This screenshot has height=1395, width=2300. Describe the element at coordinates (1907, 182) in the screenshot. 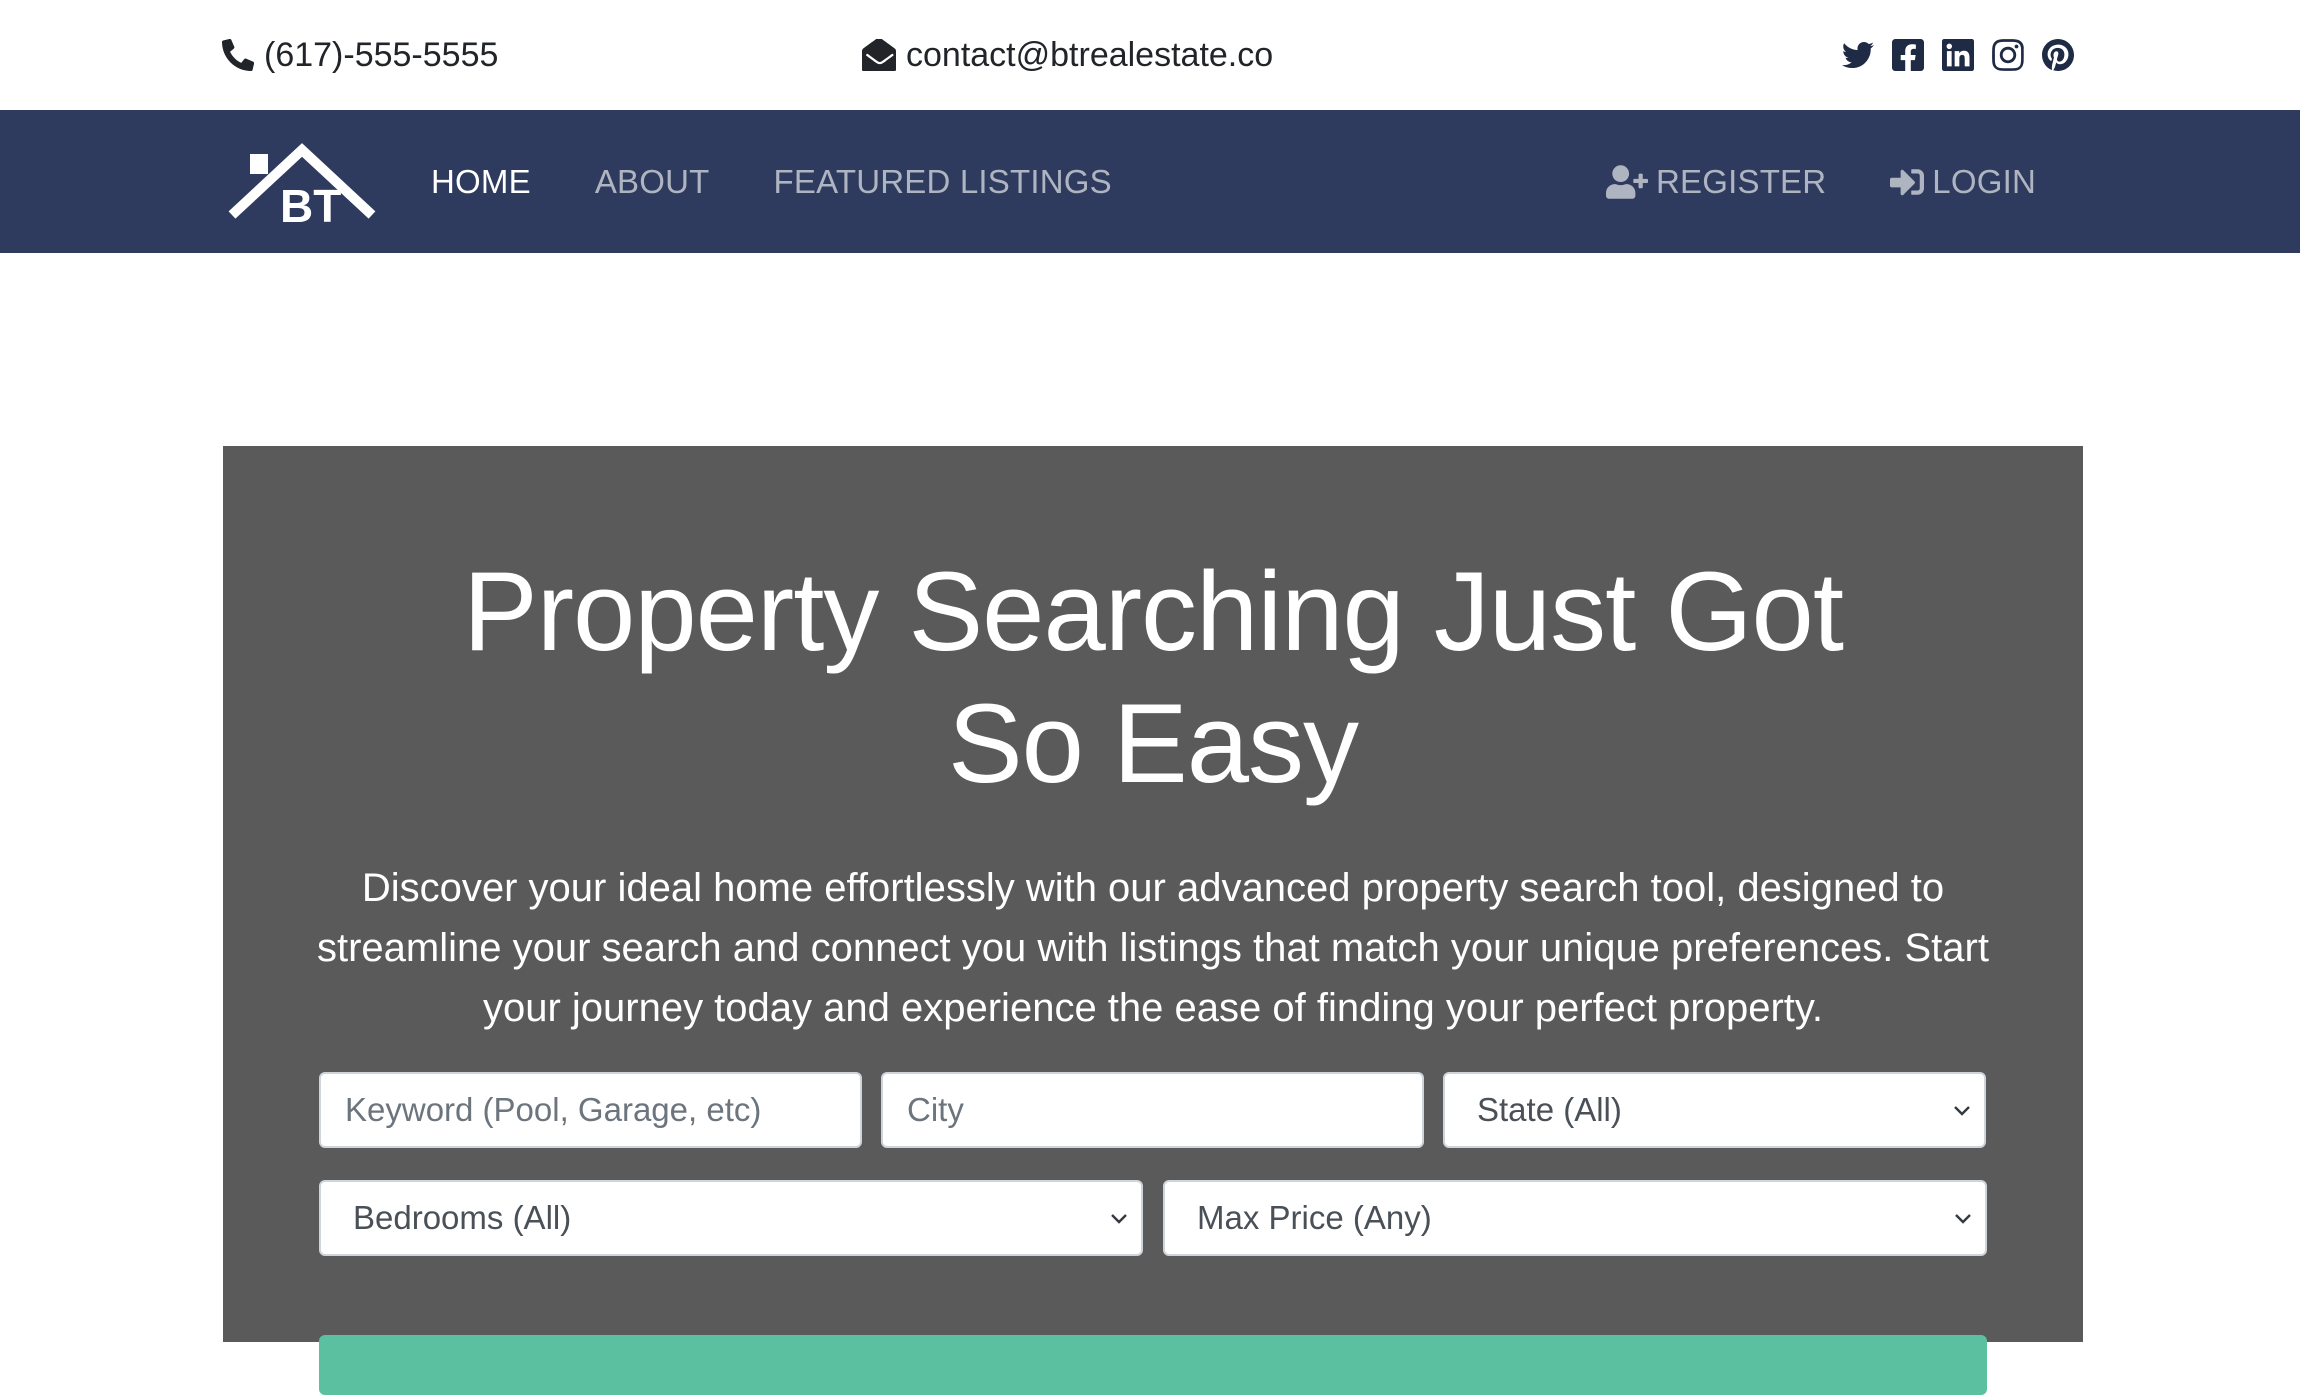

I see `sign-in-icon` at that location.